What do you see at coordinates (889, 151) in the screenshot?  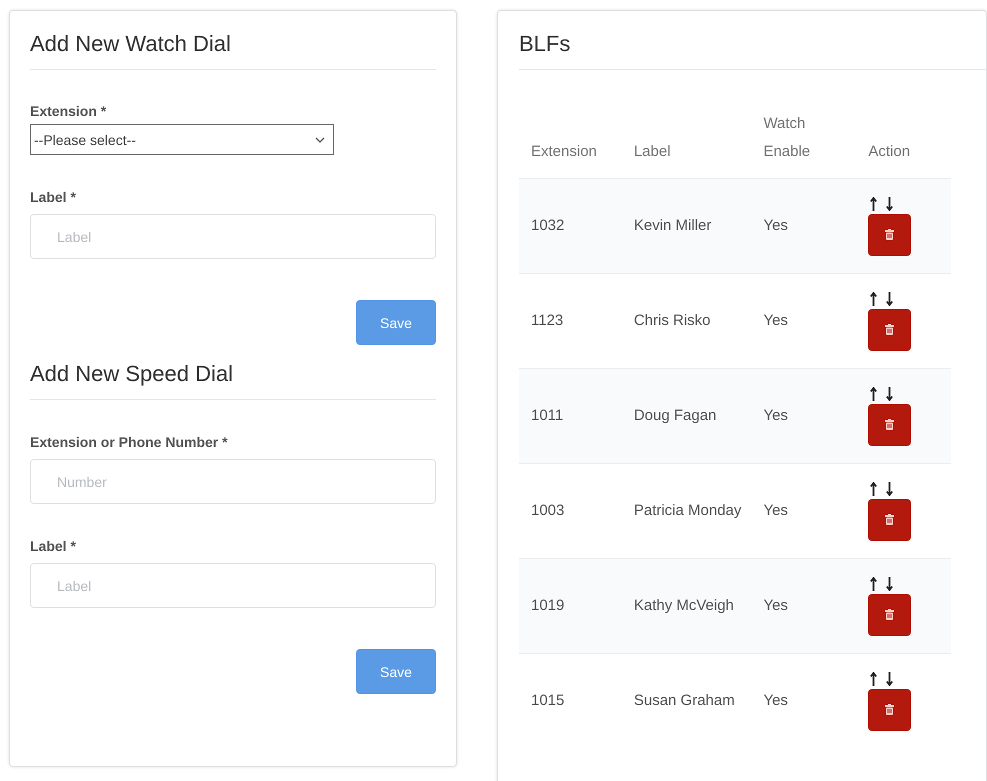 I see `column-header: Action` at bounding box center [889, 151].